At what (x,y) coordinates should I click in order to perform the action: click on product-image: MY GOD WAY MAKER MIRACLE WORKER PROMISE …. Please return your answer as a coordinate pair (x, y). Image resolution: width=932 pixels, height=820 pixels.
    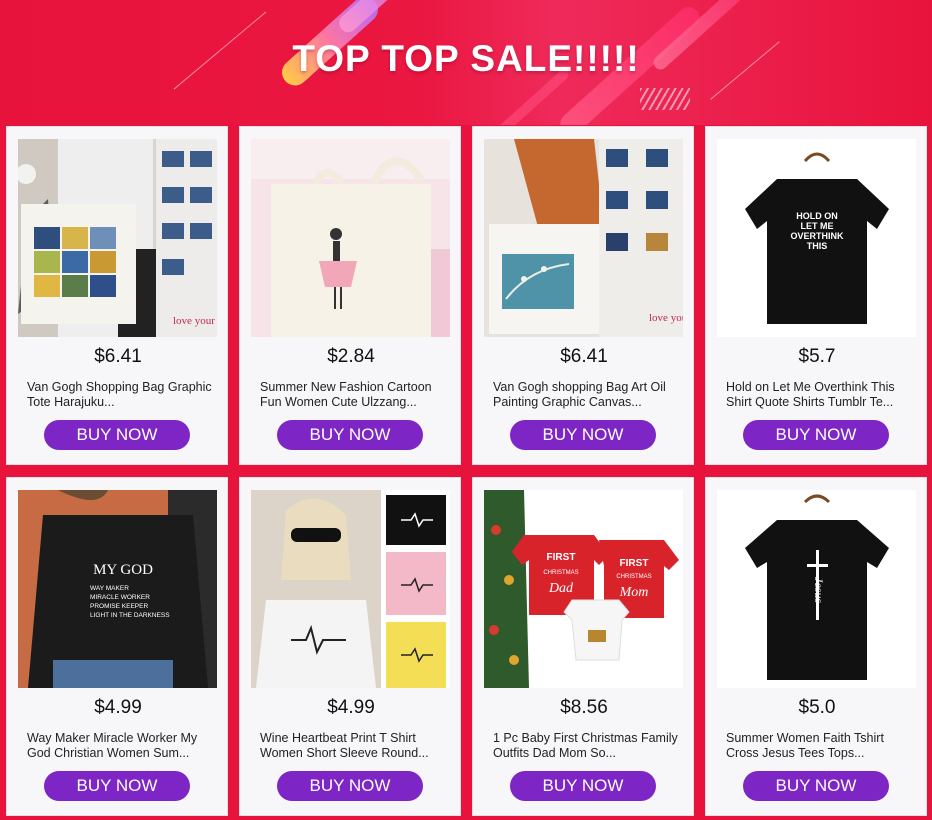
    Looking at the image, I should click on (117, 589).